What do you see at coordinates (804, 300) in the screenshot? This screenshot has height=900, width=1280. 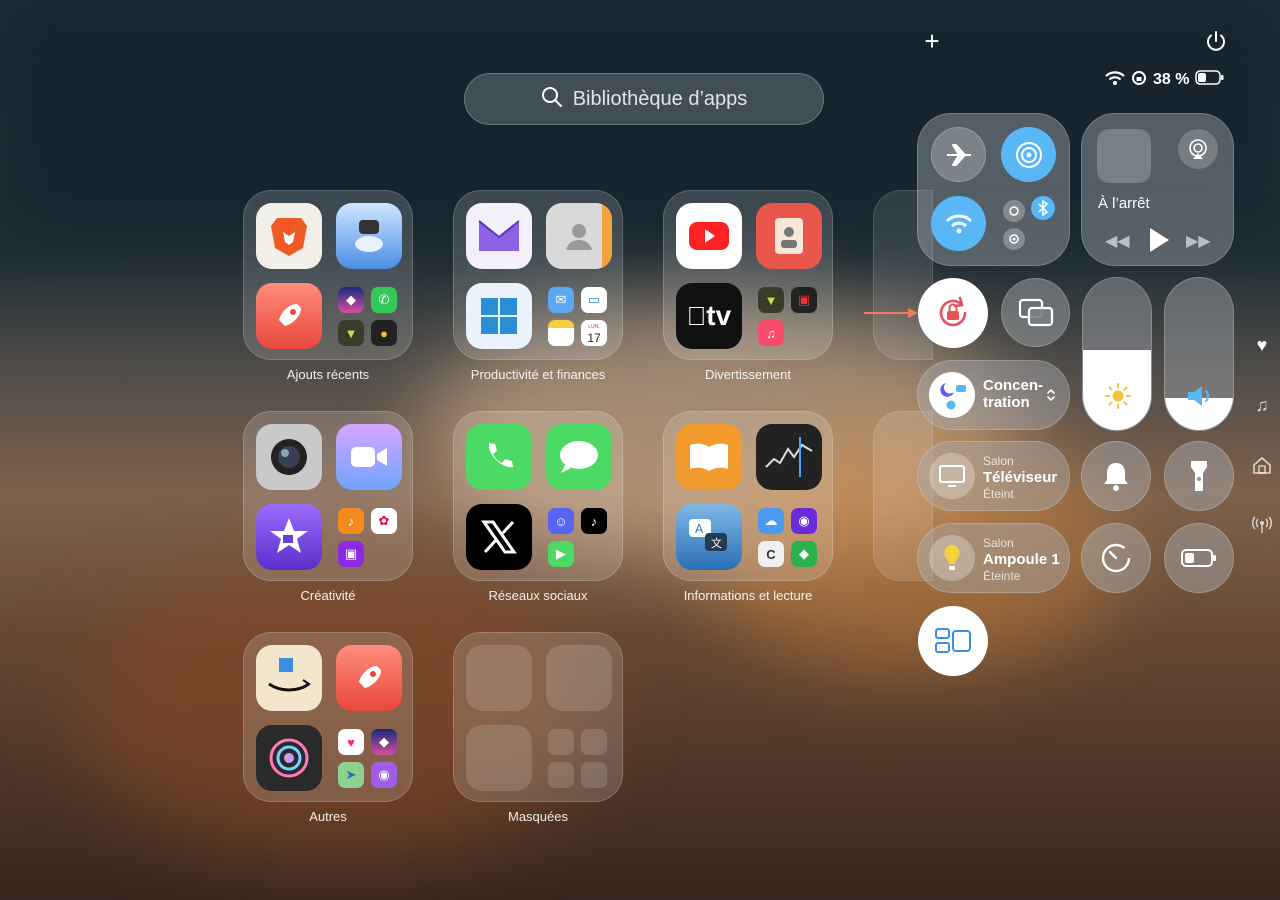 I see `tv-app-mini-icon: ▣` at bounding box center [804, 300].